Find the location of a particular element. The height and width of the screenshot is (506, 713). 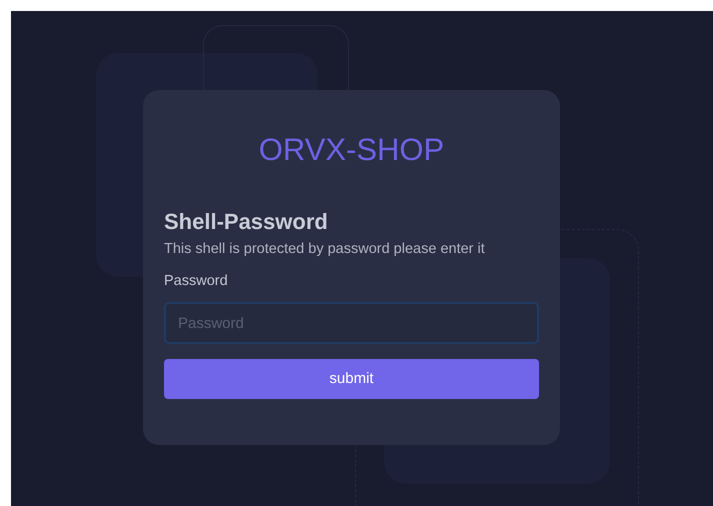

description: This shell is protected by password please enter it is located at coordinates (325, 249).